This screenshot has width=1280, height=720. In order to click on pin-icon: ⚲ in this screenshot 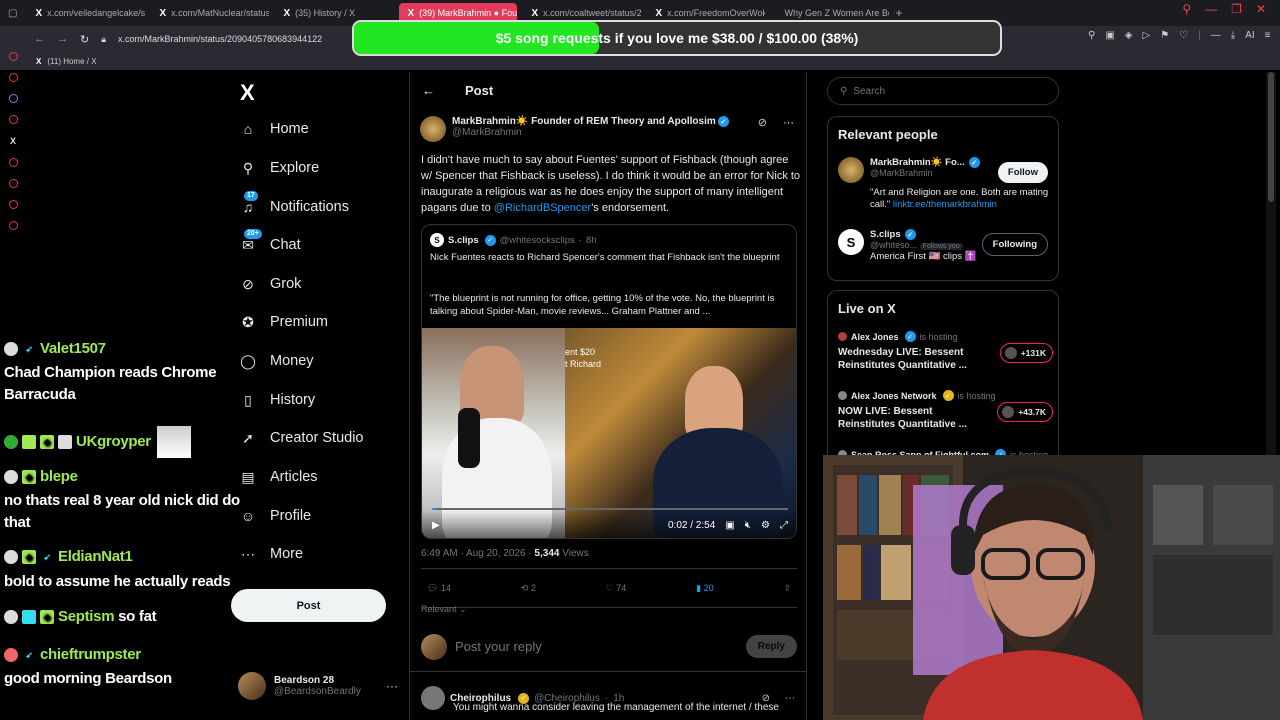, I will do `click(1091, 35)`.